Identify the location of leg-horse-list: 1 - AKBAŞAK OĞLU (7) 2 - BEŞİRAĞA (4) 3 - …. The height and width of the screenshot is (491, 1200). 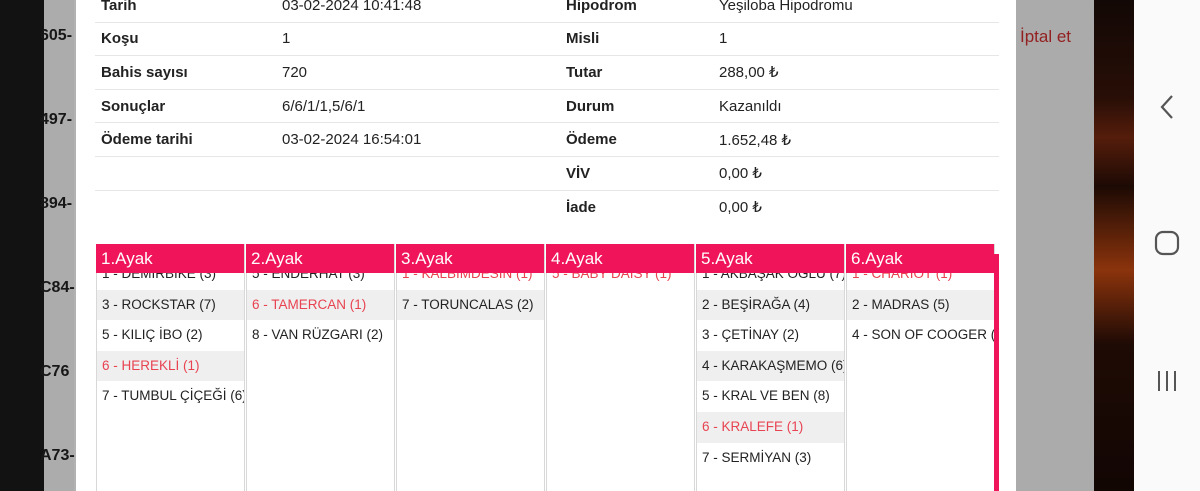
(770, 382).